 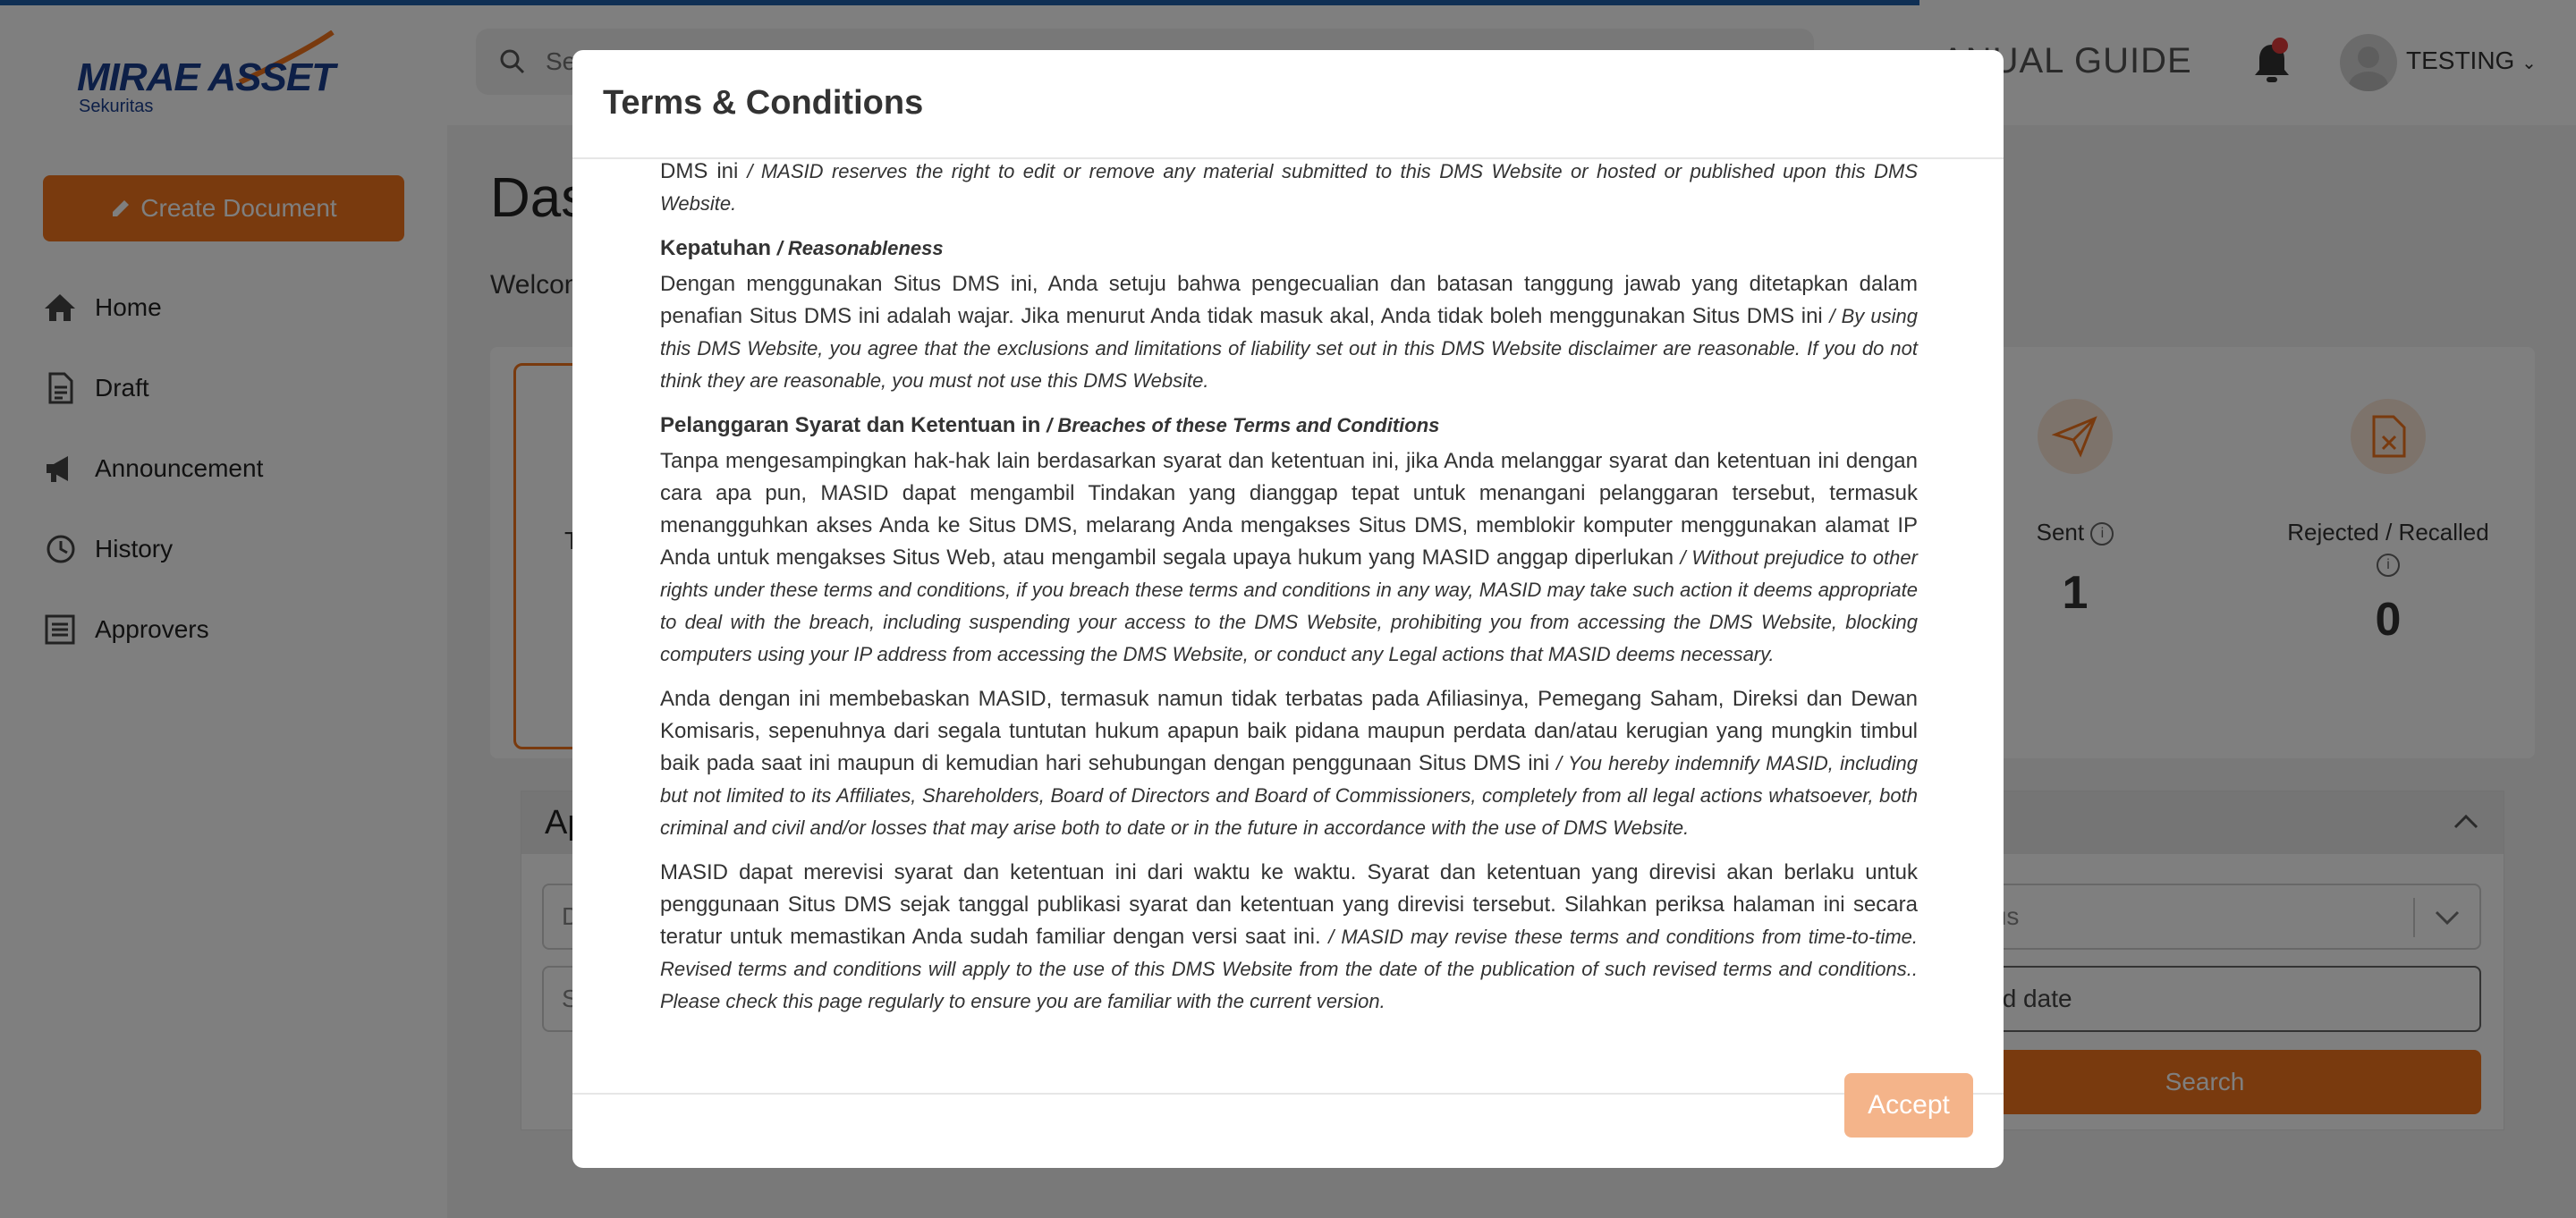 What do you see at coordinates (763, 103) in the screenshot?
I see `modal-title: Terms & Conditions` at bounding box center [763, 103].